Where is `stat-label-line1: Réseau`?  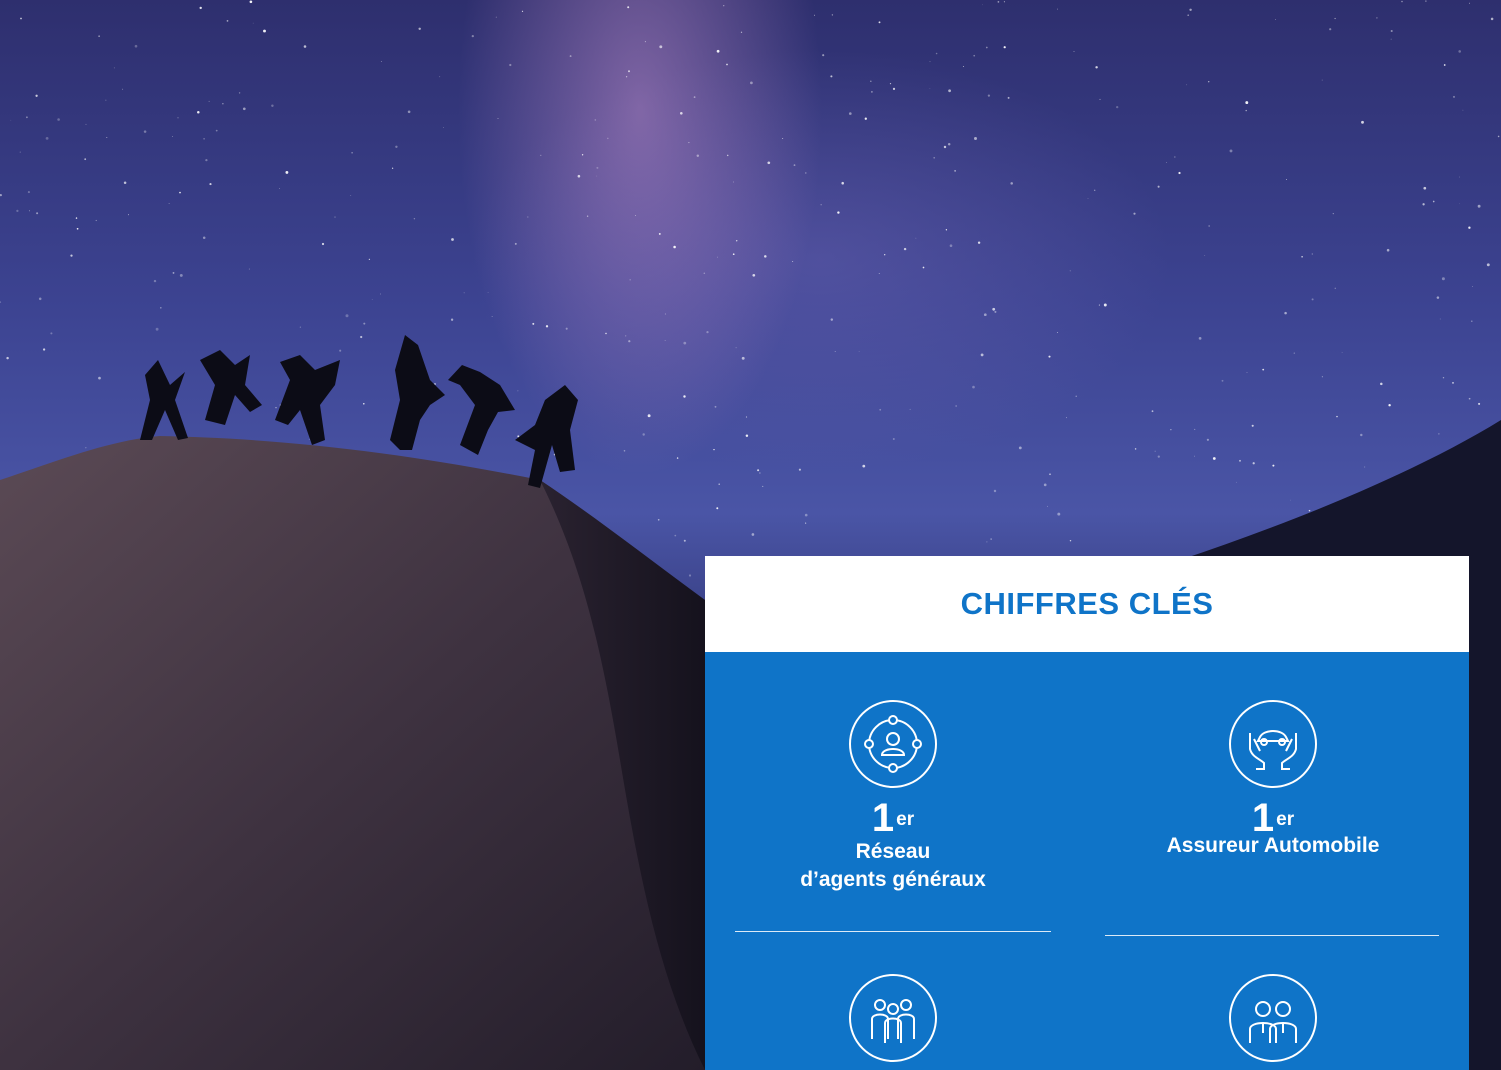 stat-label-line1: Réseau is located at coordinates (893, 851).